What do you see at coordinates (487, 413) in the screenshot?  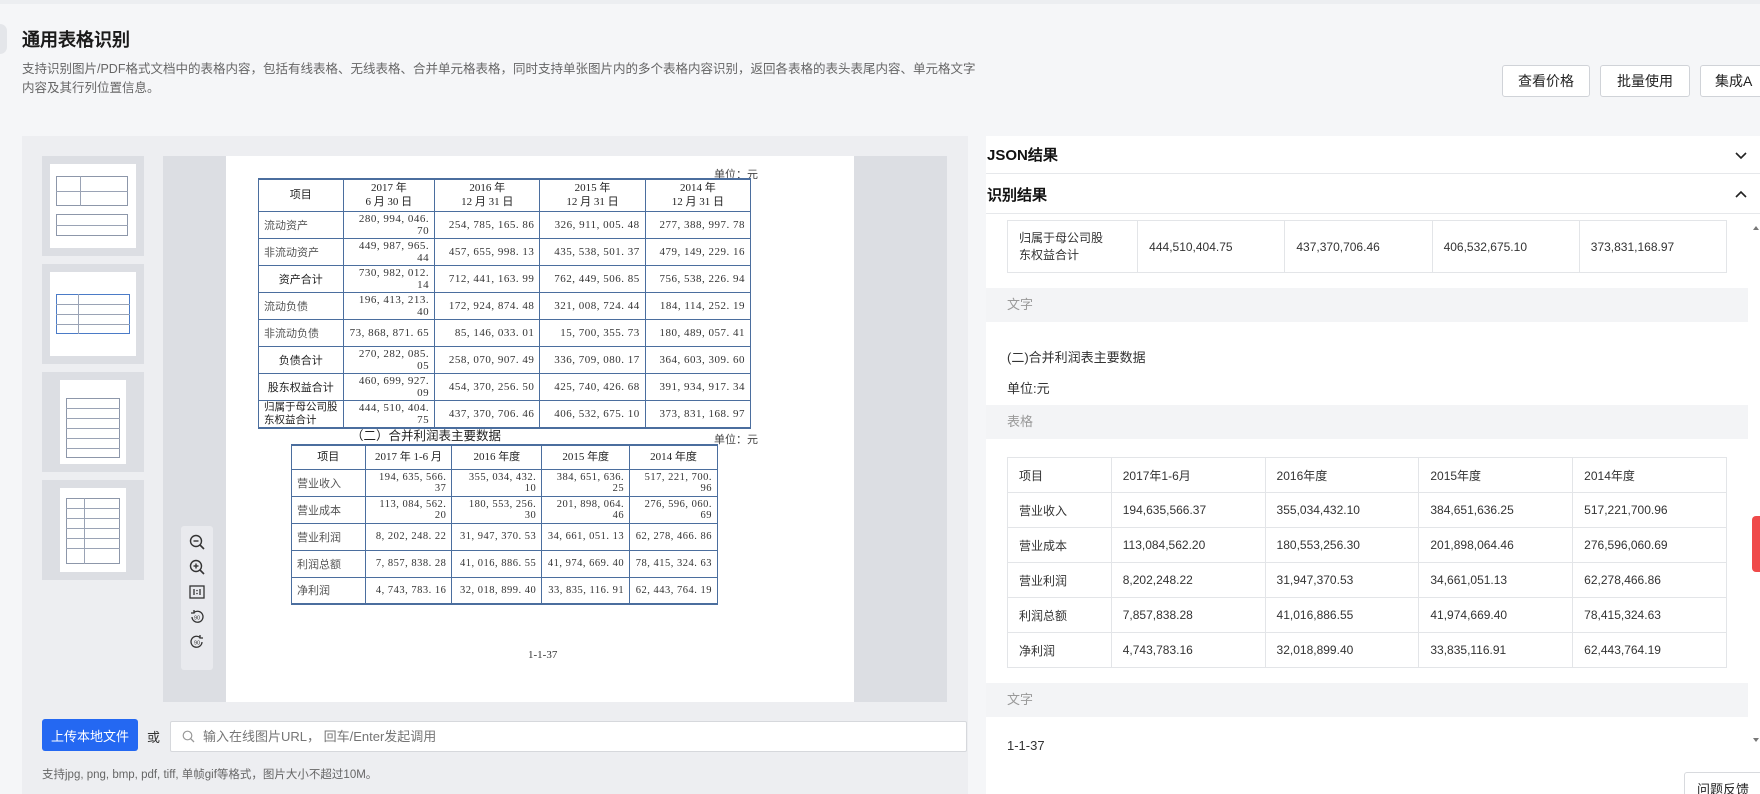 I see `table-cell: 437, 370, 706. 46` at bounding box center [487, 413].